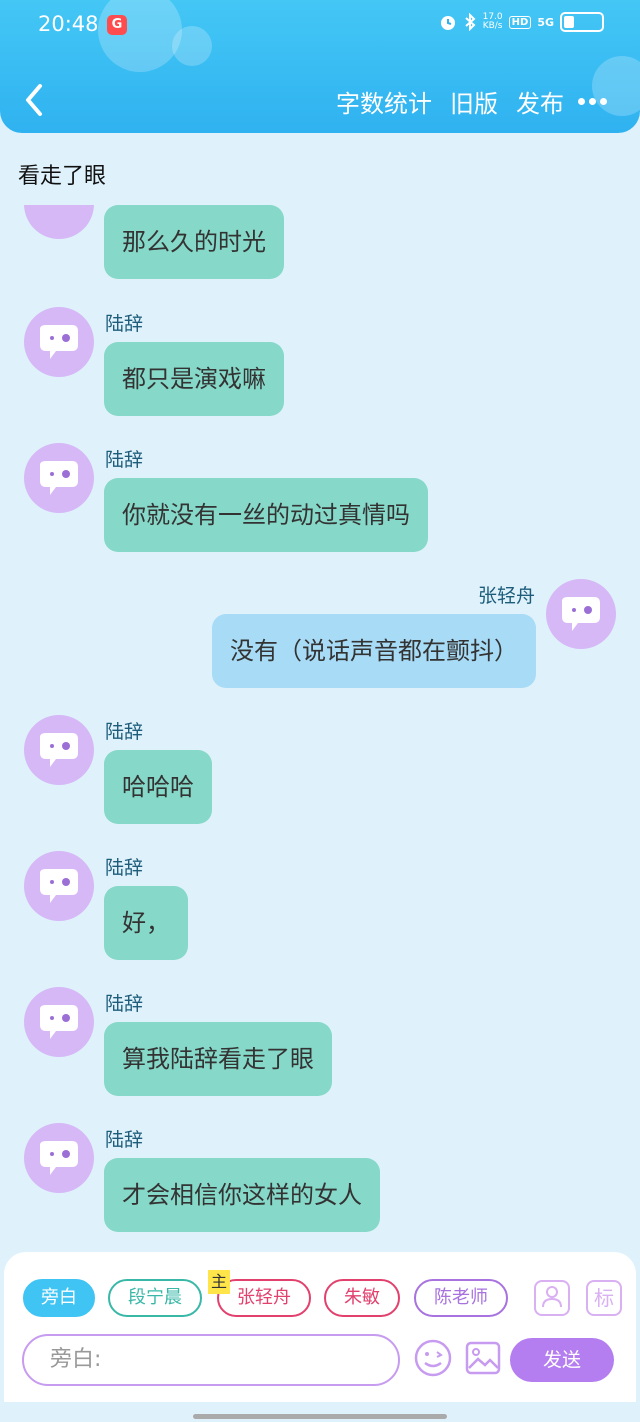 The width and height of the screenshot is (640, 1422). I want to click on chat-message: 陆辞 都只是演戏嘛, so click(320, 367).